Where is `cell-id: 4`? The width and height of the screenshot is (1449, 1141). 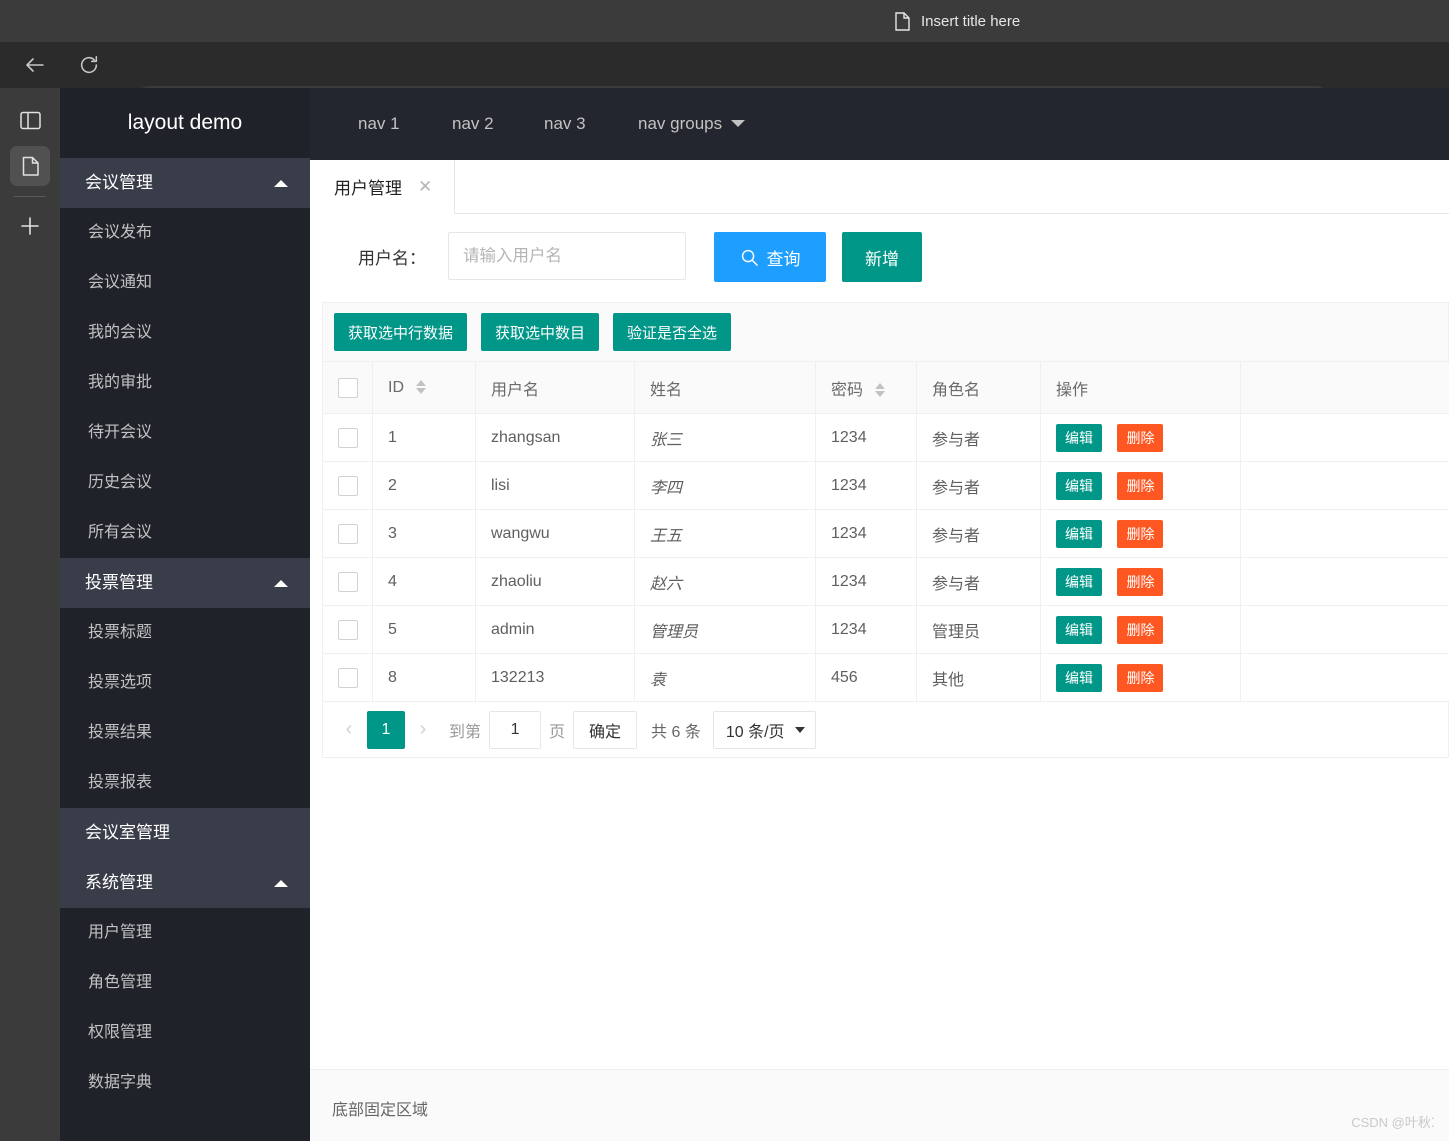 cell-id: 4 is located at coordinates (424, 581).